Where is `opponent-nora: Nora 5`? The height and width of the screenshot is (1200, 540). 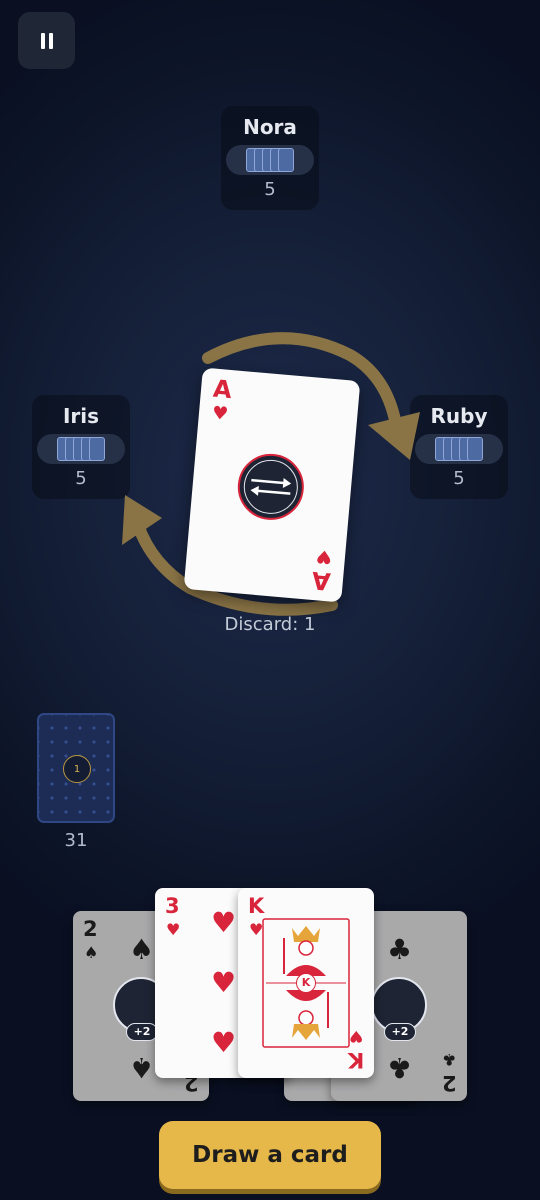 opponent-nora: Nora 5 is located at coordinates (270, 158).